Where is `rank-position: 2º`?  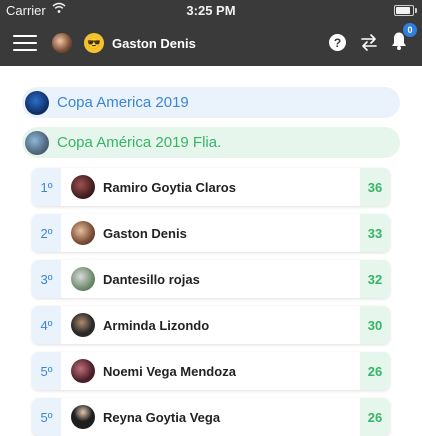 rank-position: 2º is located at coordinates (46, 233).